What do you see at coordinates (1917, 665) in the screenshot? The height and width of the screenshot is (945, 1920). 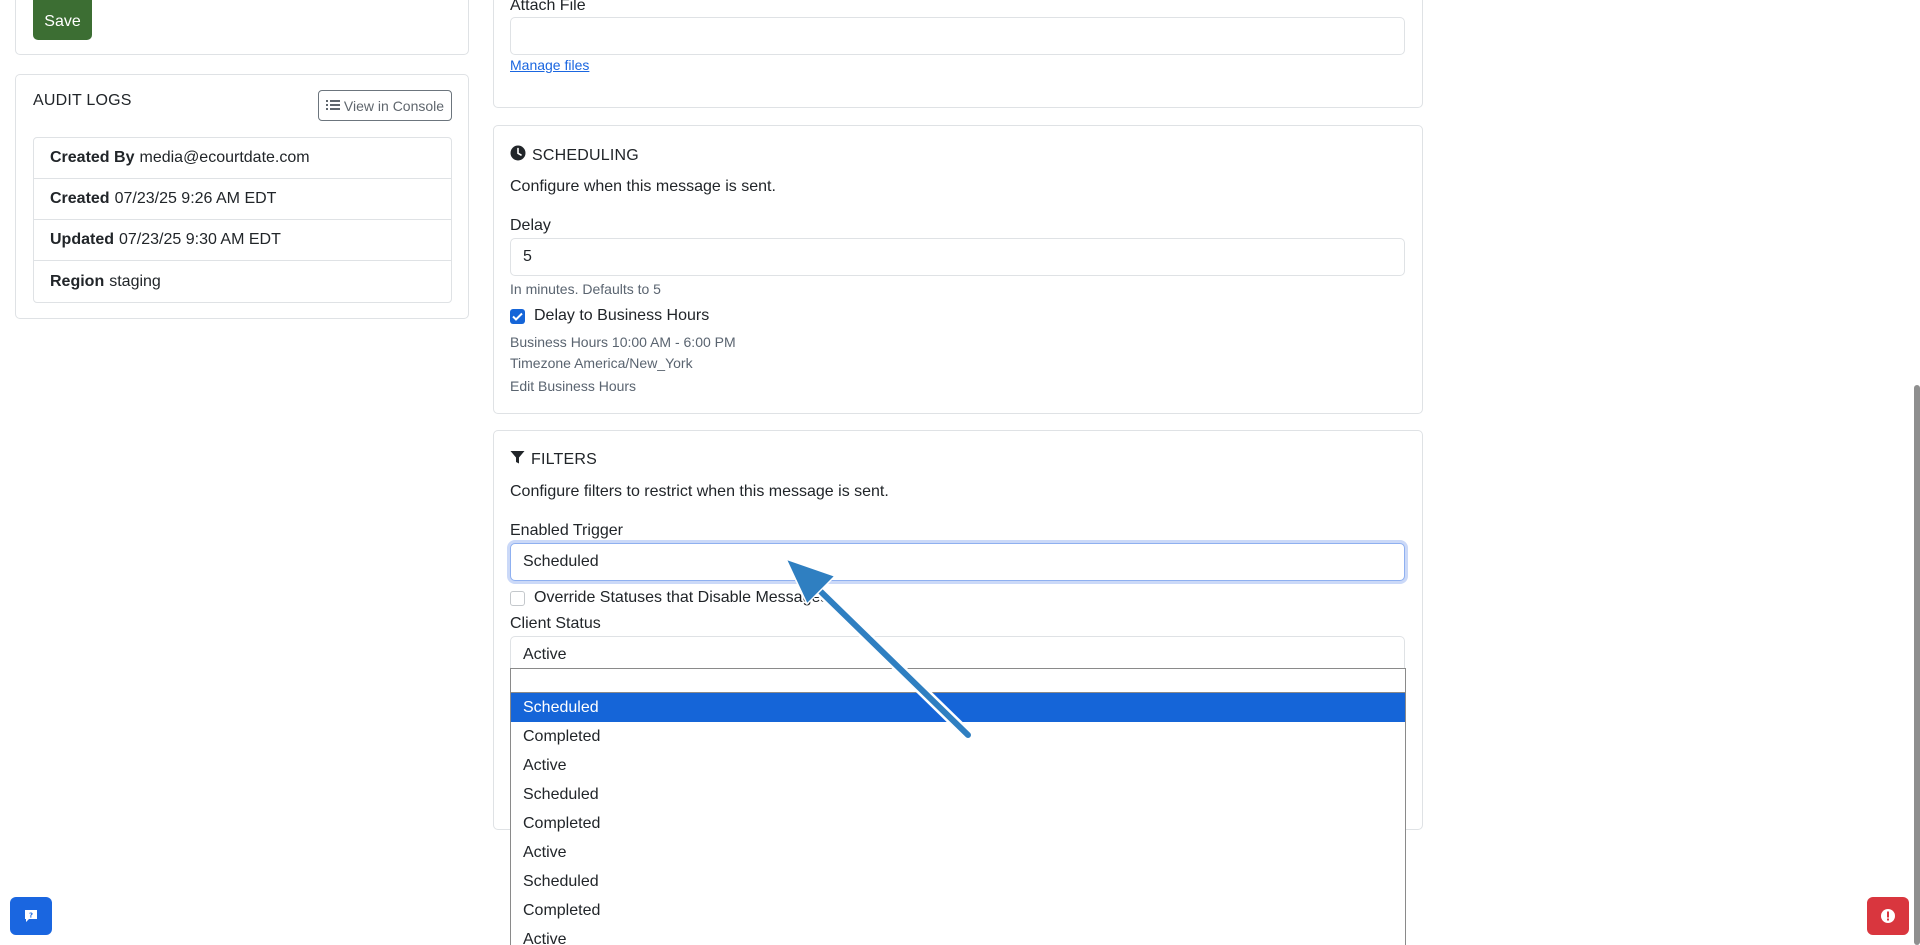 I see `page-scrollbar` at bounding box center [1917, 665].